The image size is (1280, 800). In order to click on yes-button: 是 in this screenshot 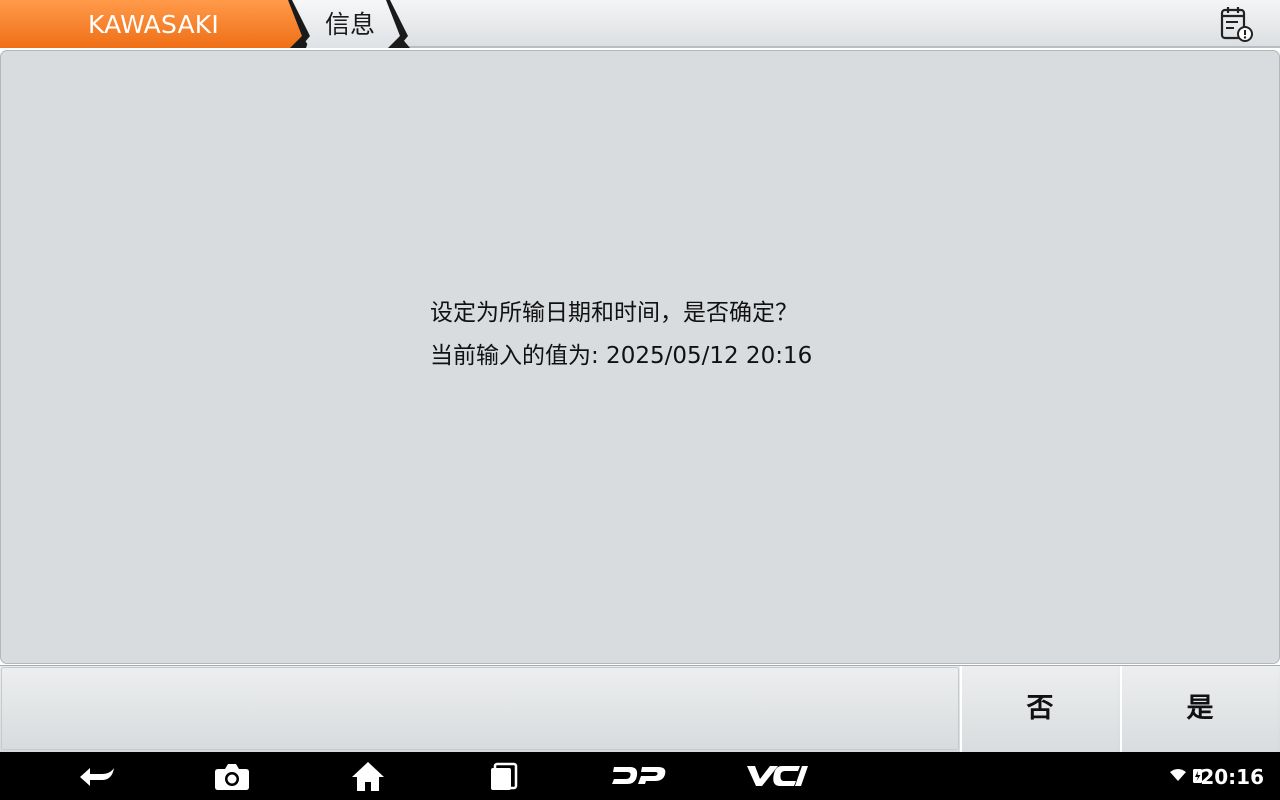, I will do `click(1199, 709)`.